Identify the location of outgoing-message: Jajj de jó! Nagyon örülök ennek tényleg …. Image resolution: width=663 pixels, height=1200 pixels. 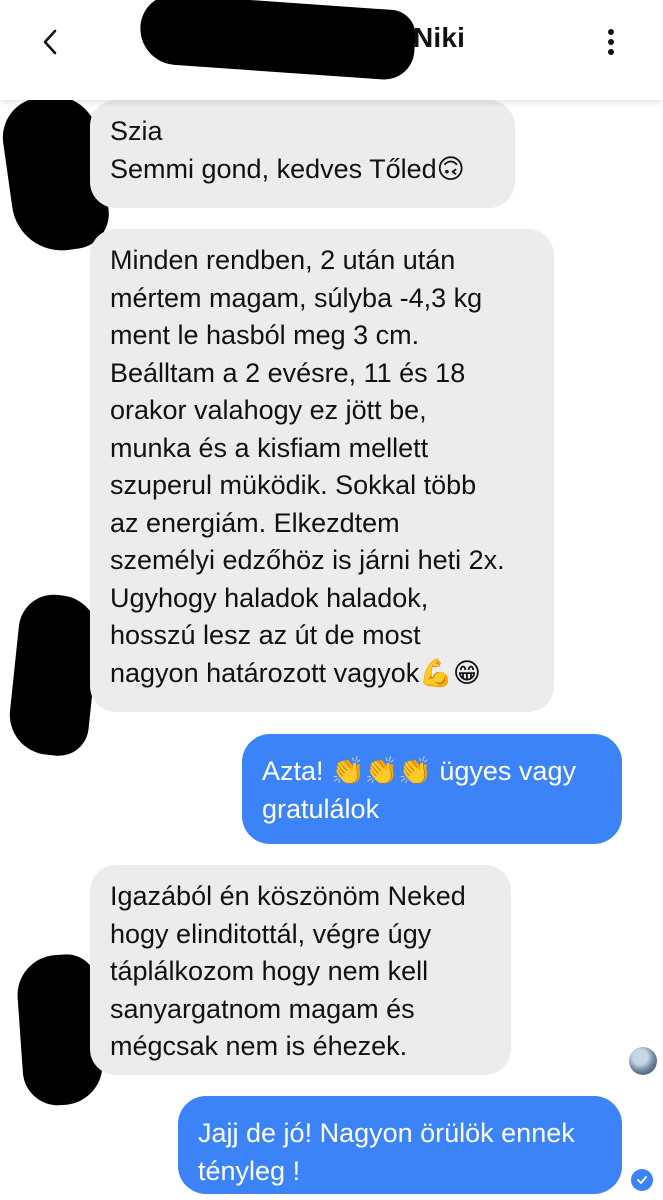
(400, 1145).